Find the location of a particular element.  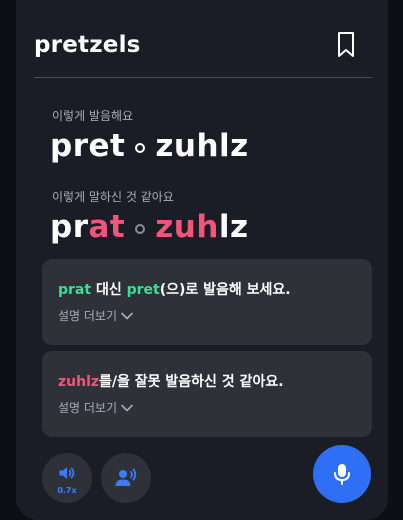

user-syllable-1-error: at is located at coordinates (107, 227).